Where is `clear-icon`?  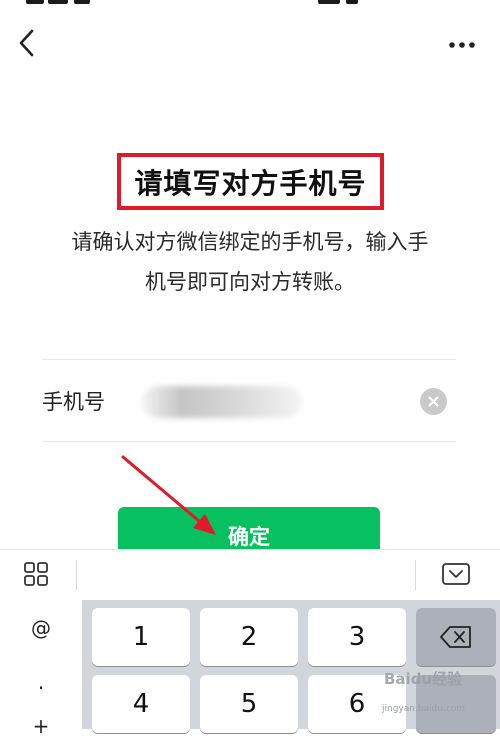
clear-icon is located at coordinates (433, 401).